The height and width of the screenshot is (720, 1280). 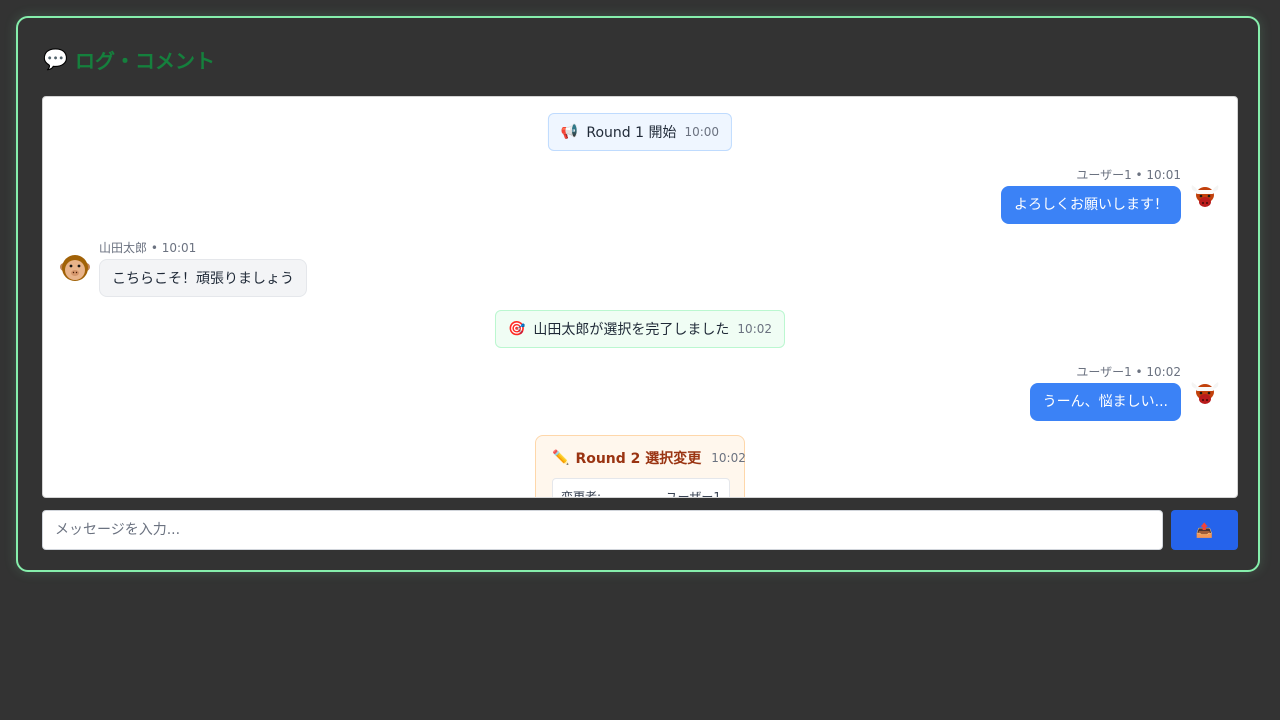 I want to click on panel-header: 💬 ログ・コメント, so click(x=129, y=59).